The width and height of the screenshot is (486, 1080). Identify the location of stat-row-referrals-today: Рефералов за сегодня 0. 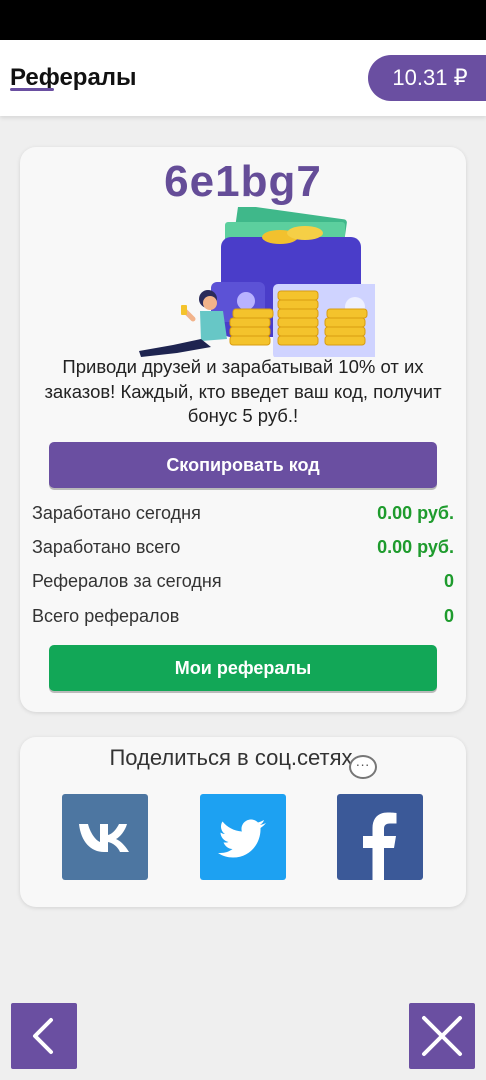
(243, 582).